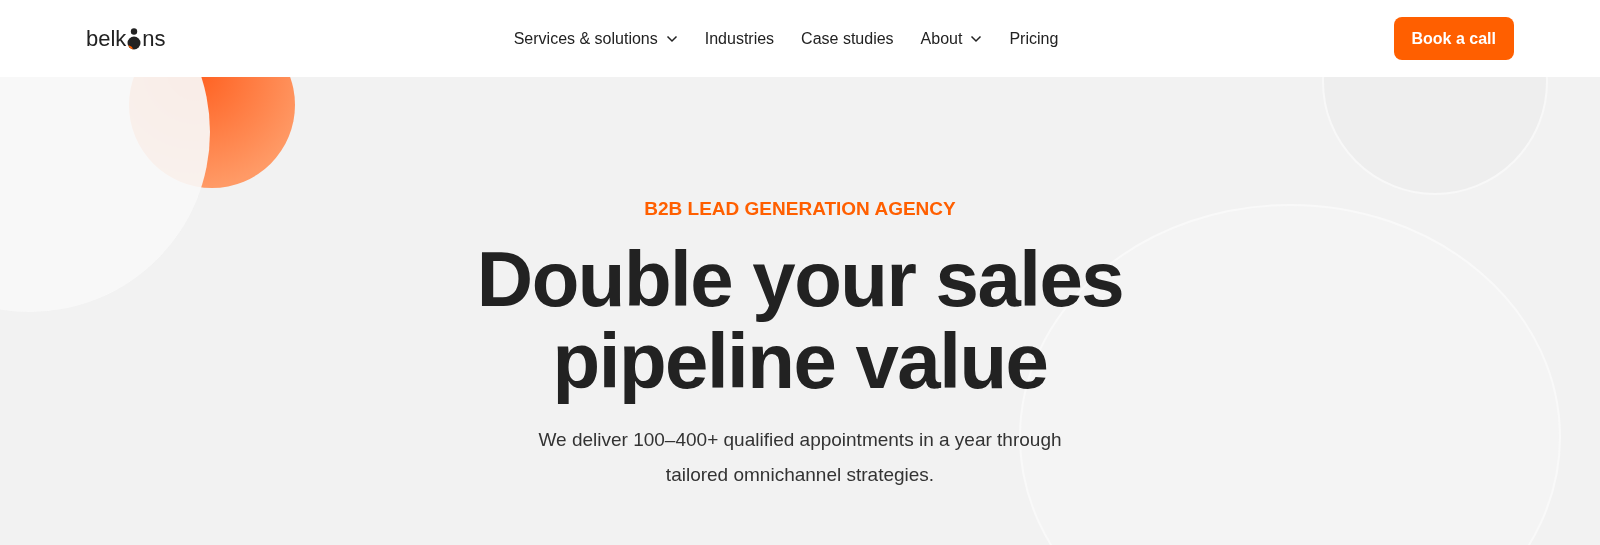 This screenshot has height=545, width=1600. I want to click on nav-link: Case studies, so click(847, 38).